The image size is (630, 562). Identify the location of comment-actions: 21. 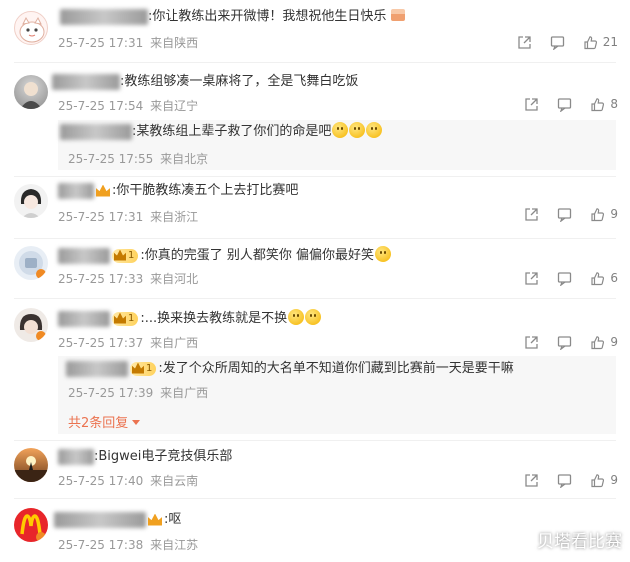
(558, 42).